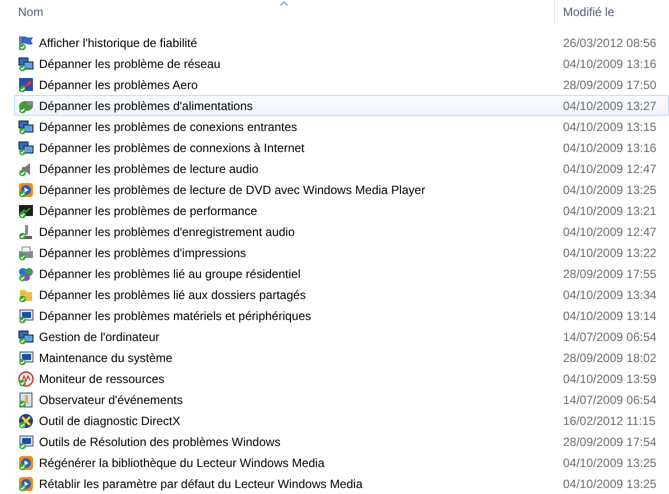 The image size is (669, 494). Describe the element at coordinates (111, 399) in the screenshot. I see `file-name: Observateur d'événements` at that location.